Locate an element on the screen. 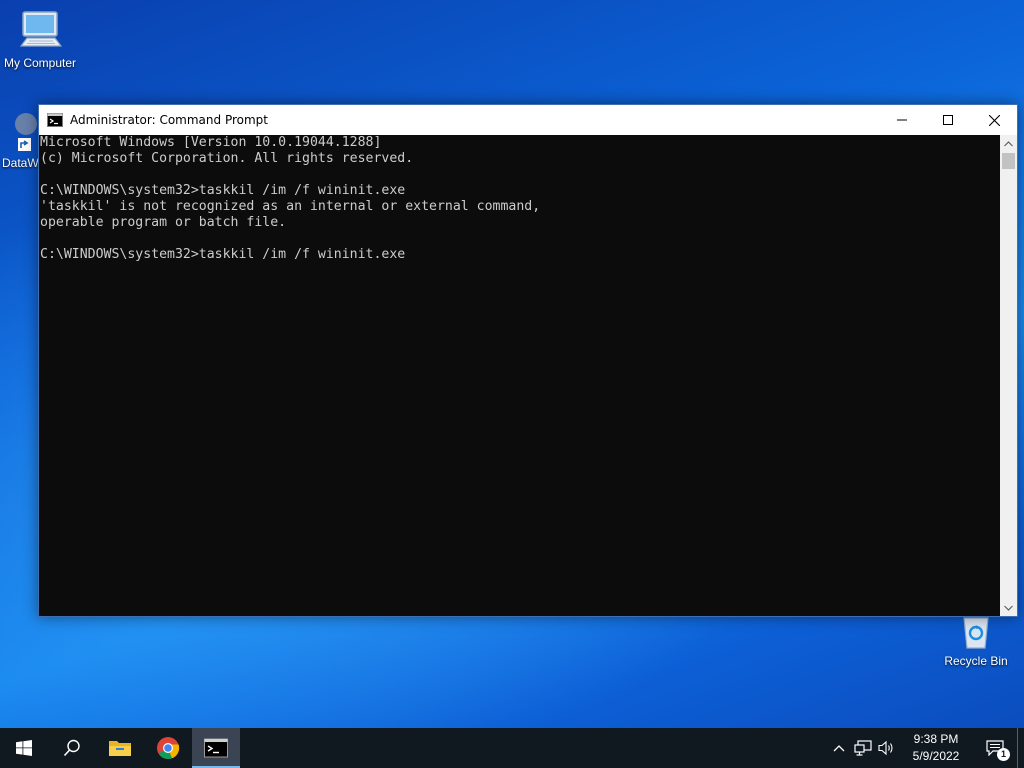  desktop-icon-recycle-bin: Recycle Bin is located at coordinates (976, 640).